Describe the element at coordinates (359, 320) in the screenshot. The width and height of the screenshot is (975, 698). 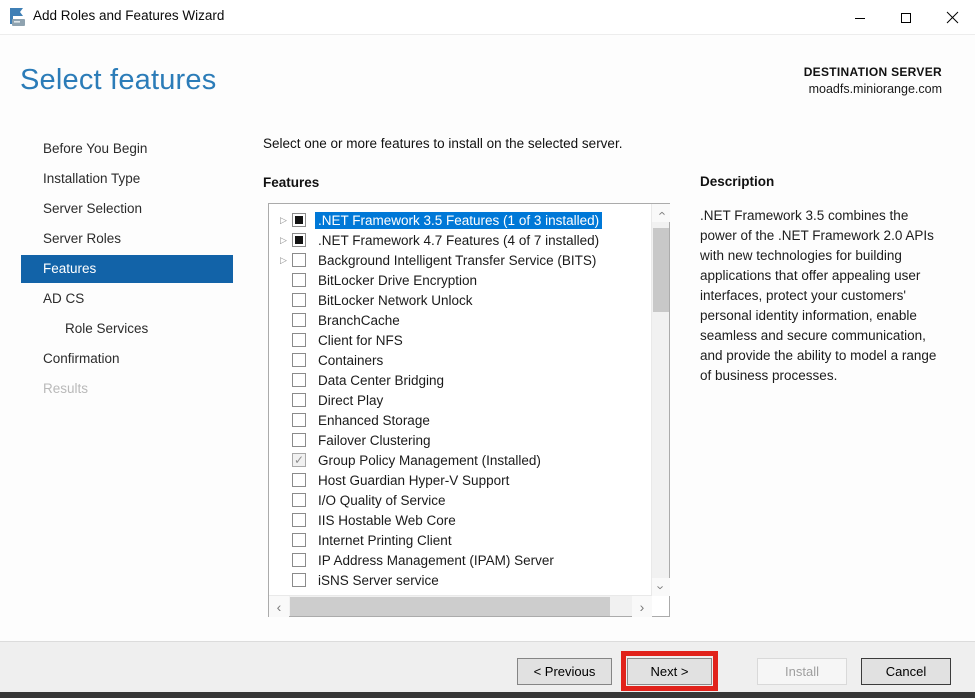
I see `feature-label: BranchCache` at that location.